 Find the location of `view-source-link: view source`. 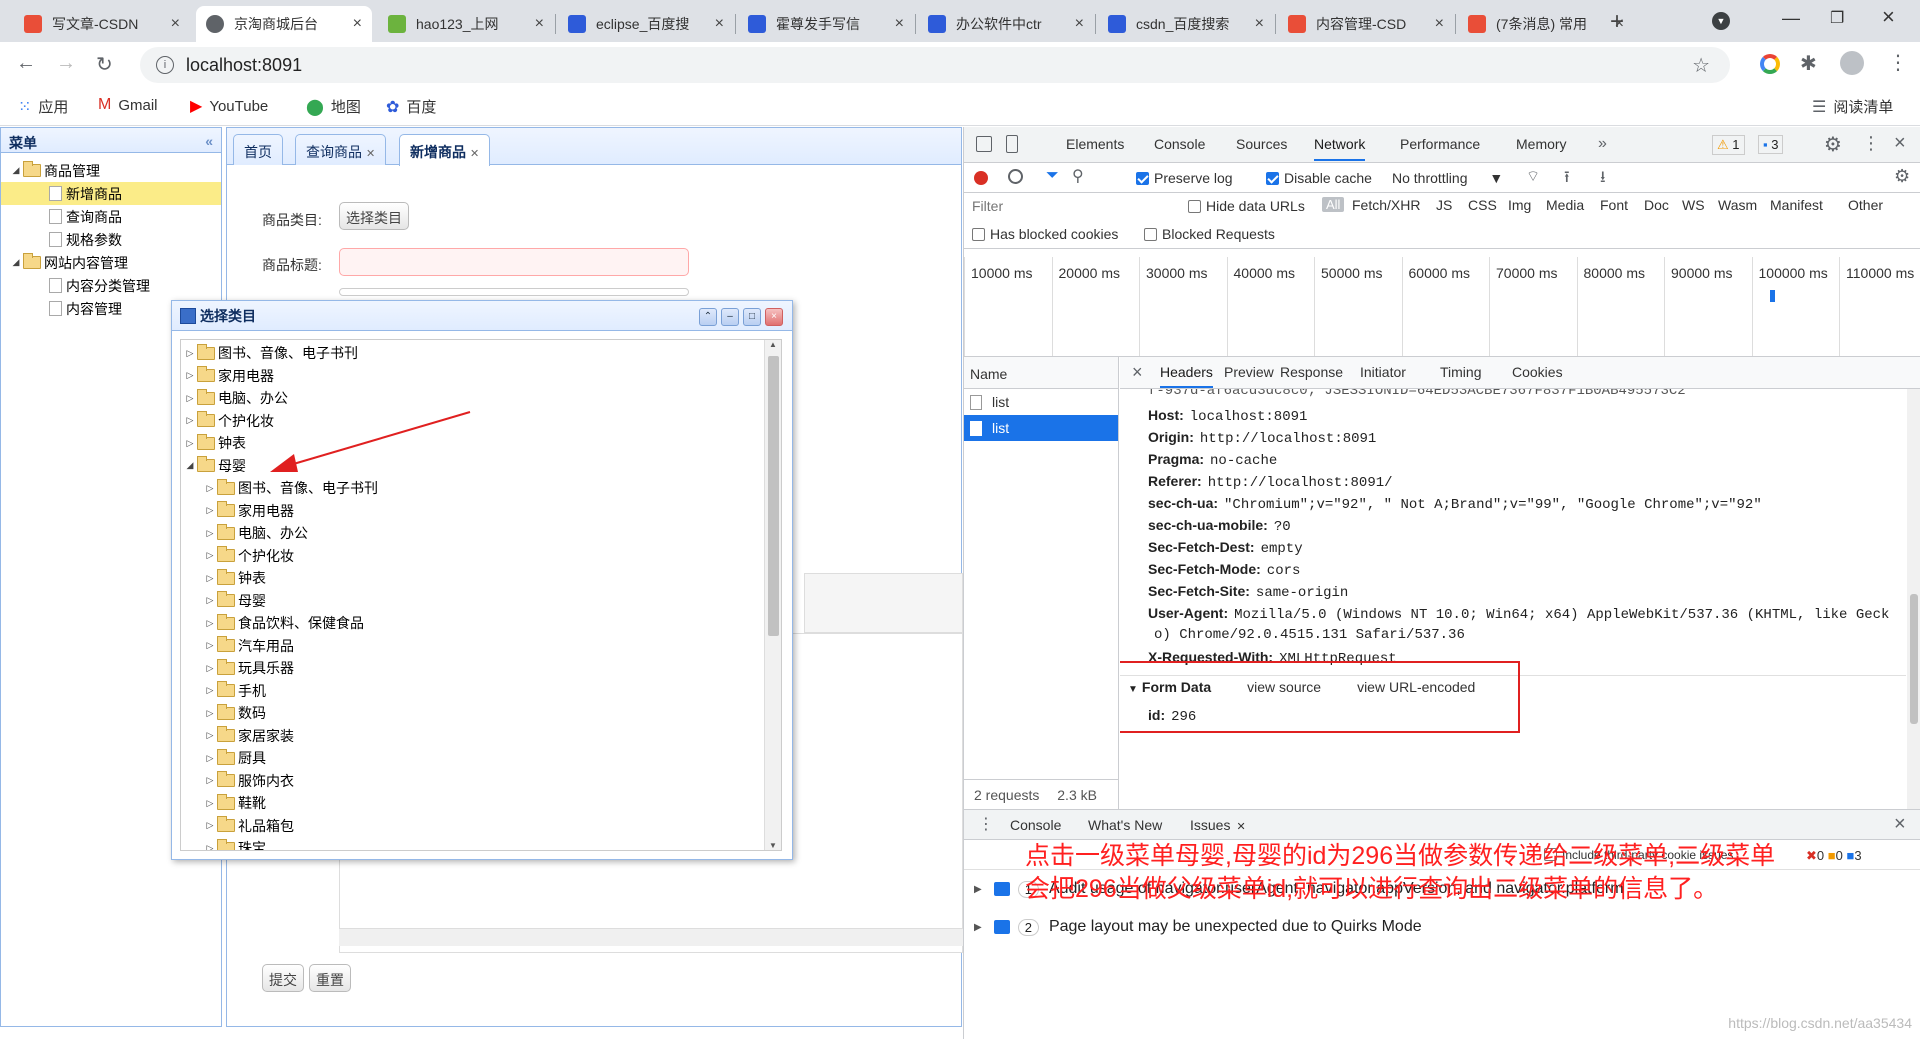

view-source-link: view source is located at coordinates (1284, 687).